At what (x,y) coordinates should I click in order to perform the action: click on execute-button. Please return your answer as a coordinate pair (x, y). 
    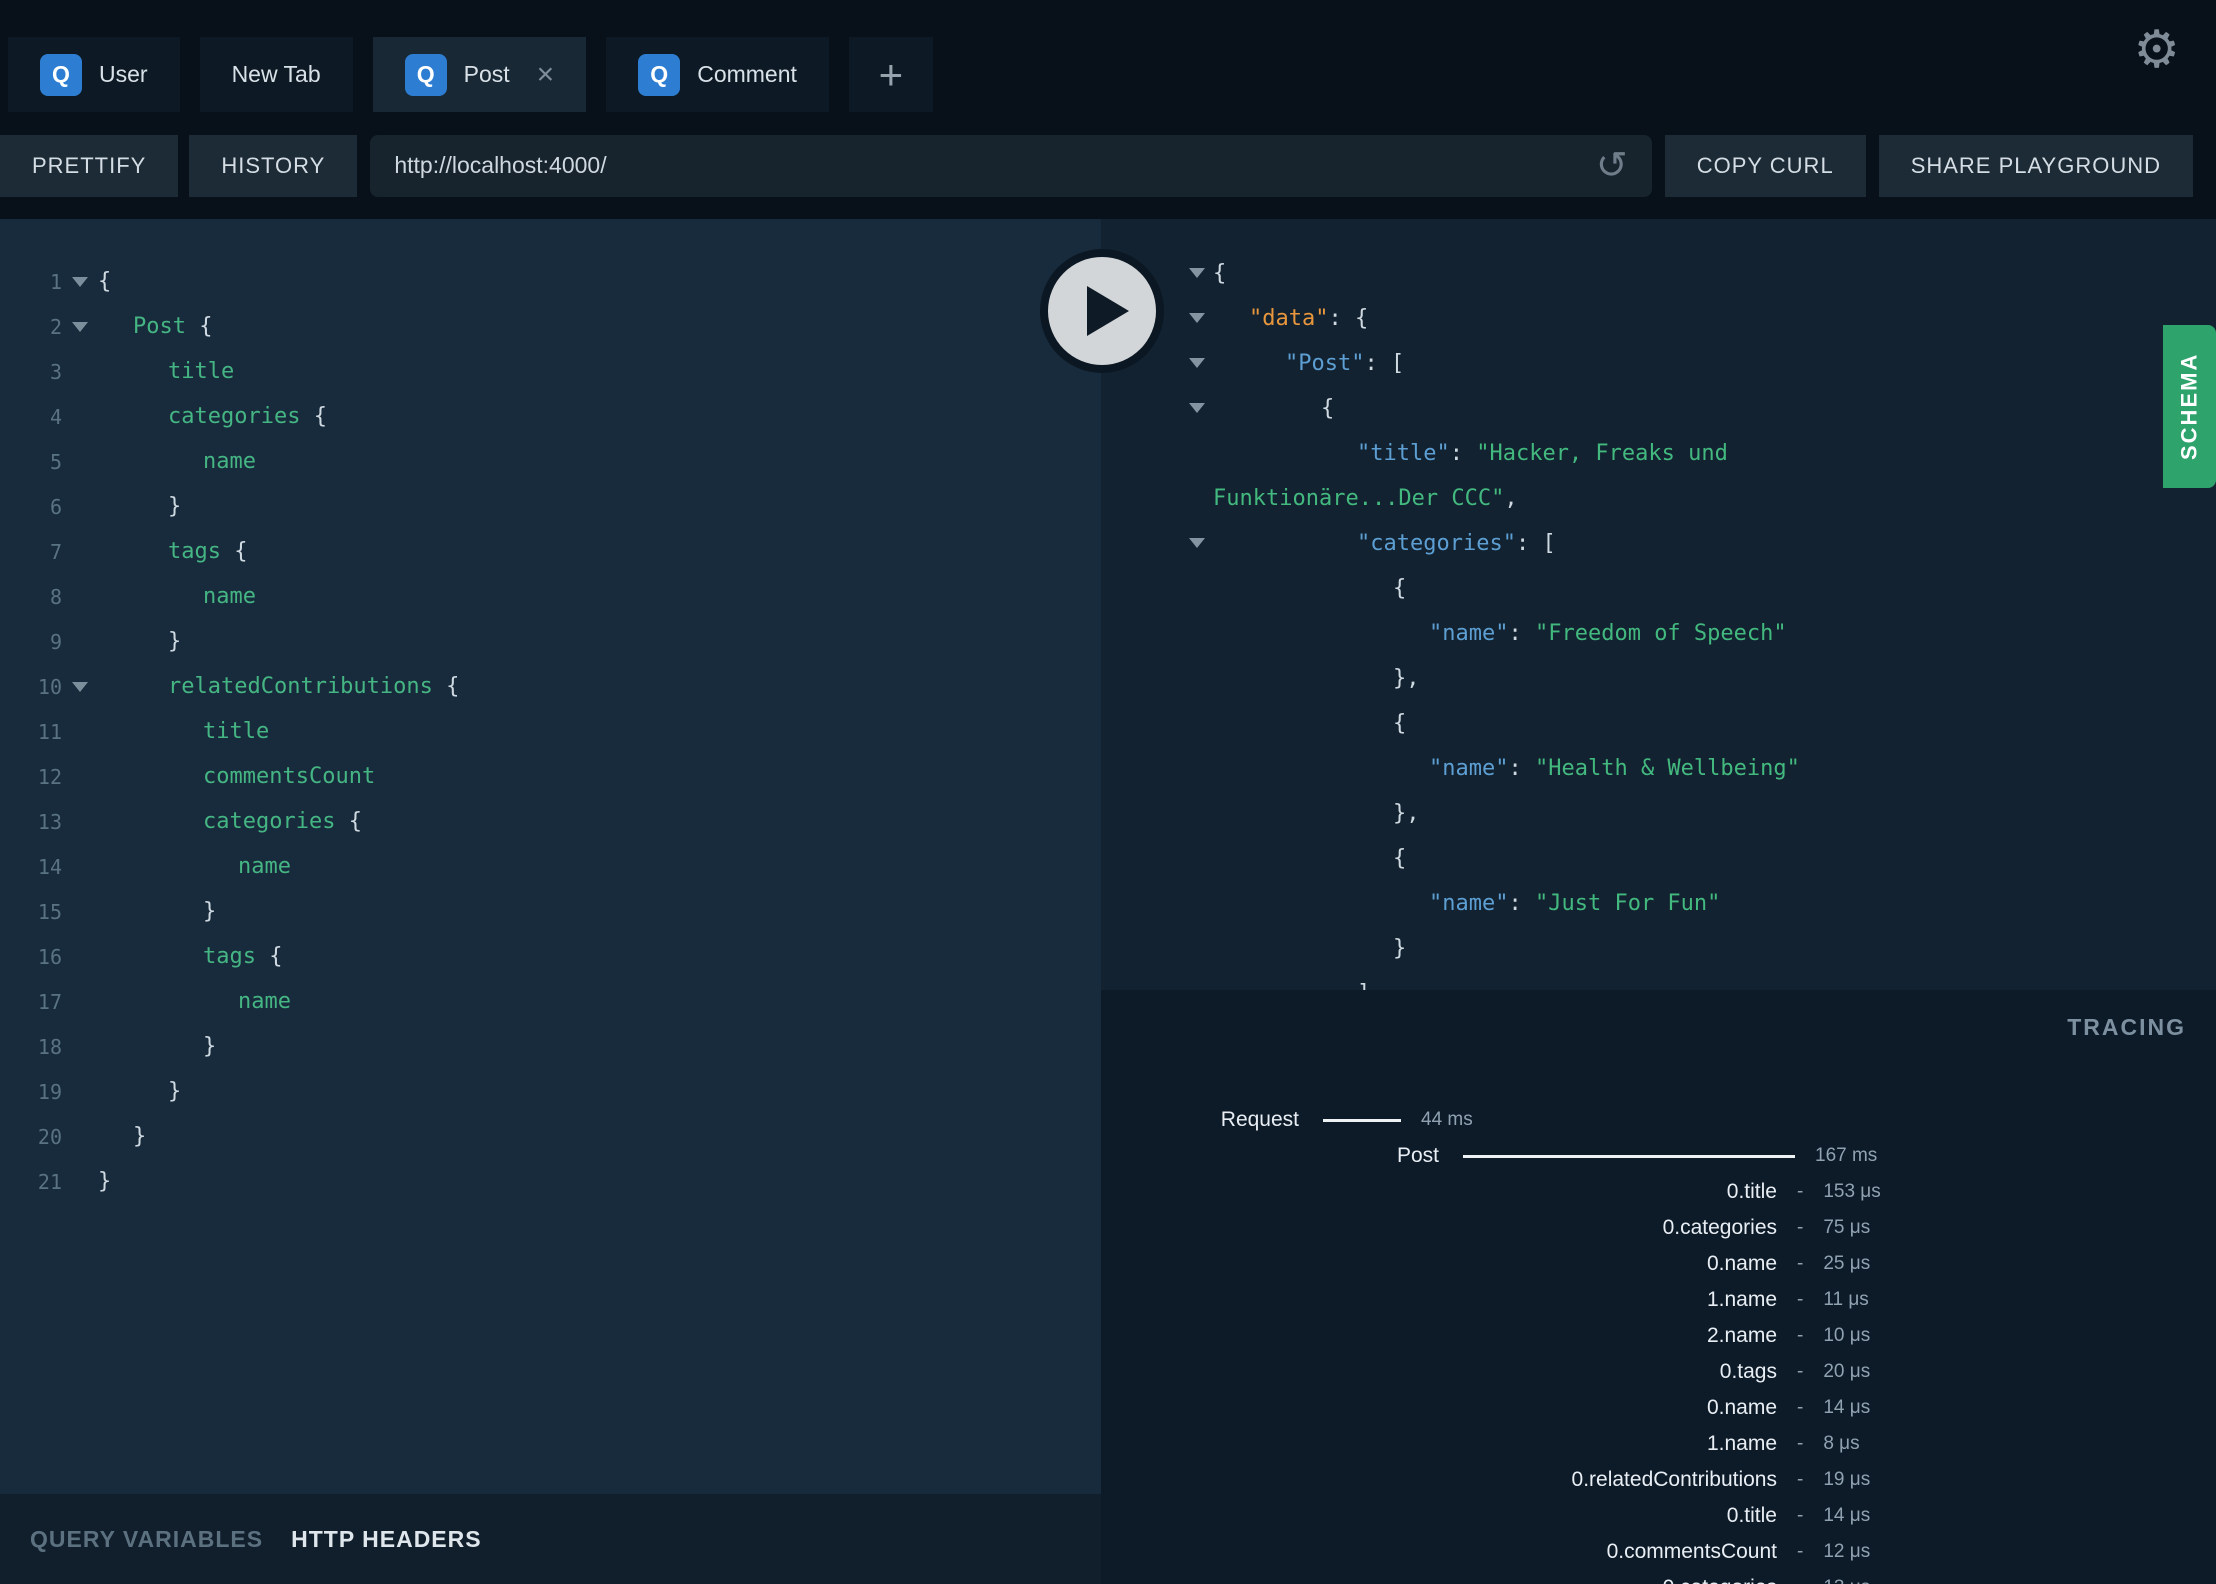
    Looking at the image, I should click on (1102, 311).